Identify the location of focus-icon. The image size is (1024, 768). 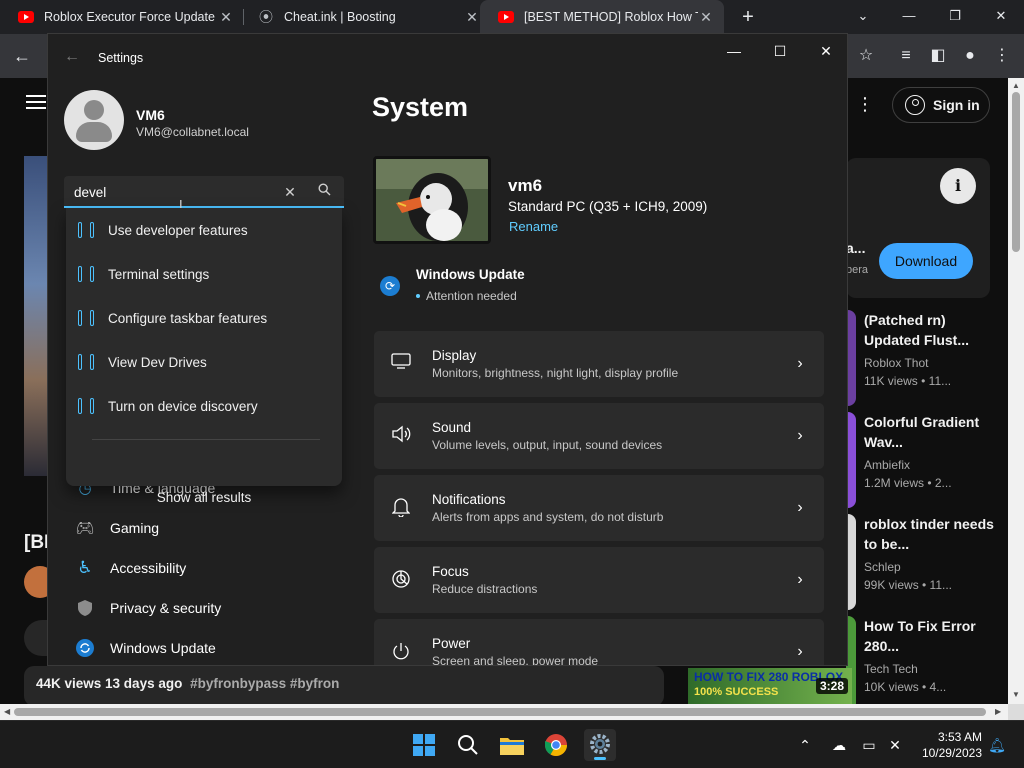
(401, 580).